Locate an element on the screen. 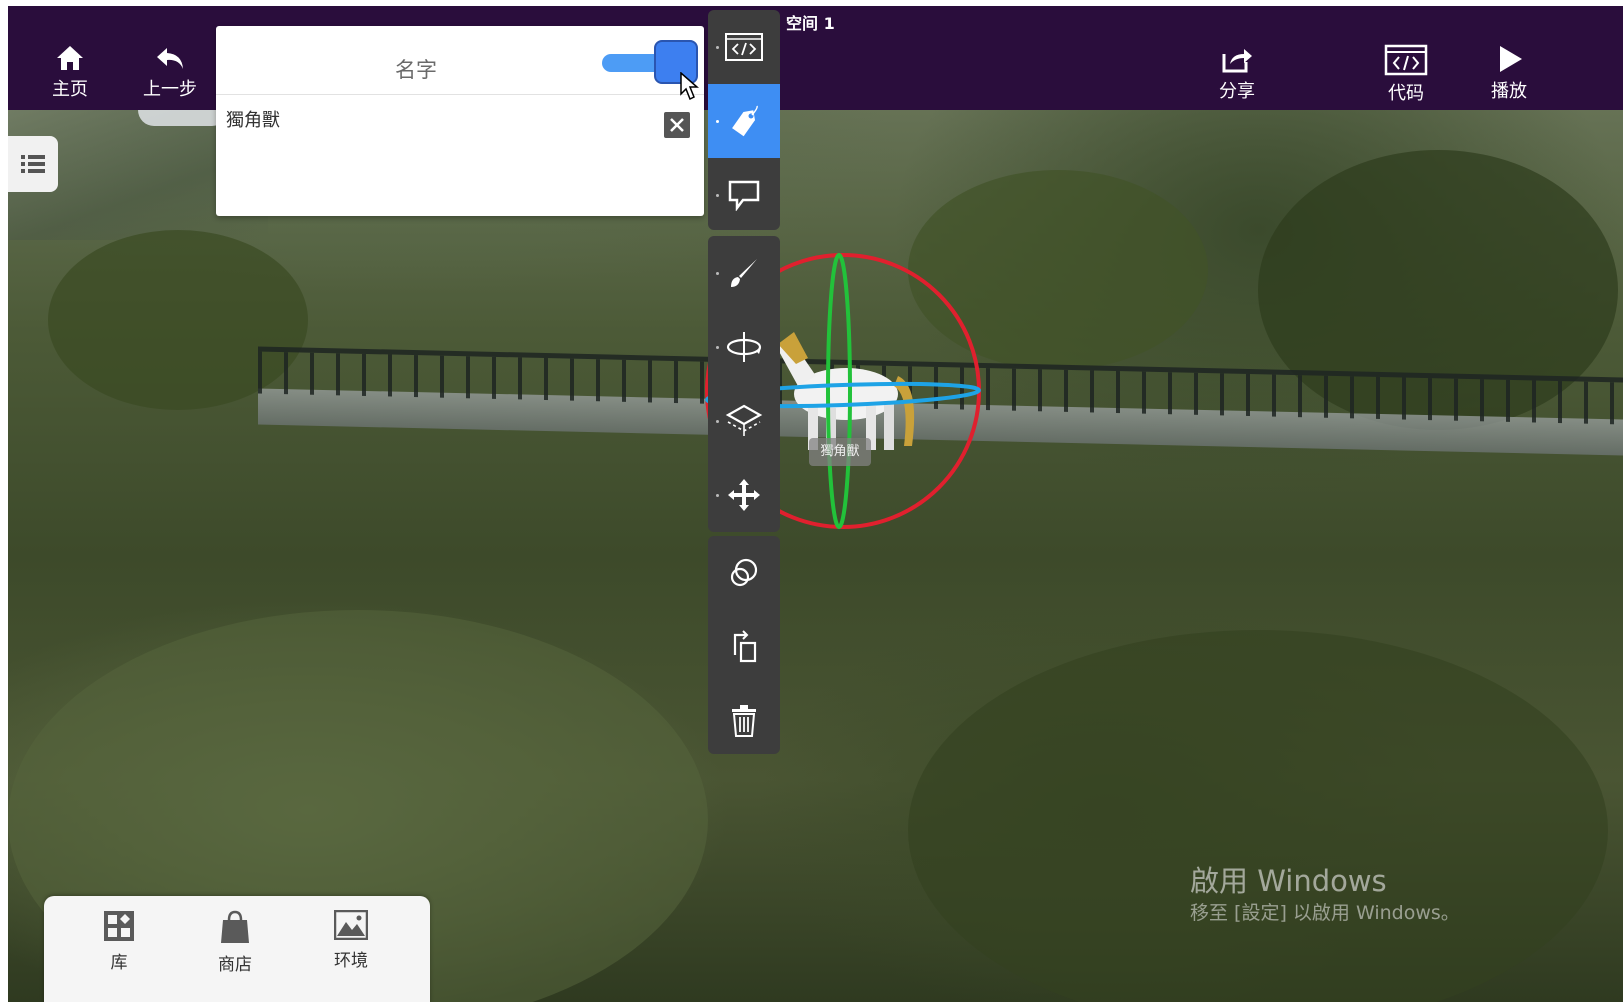 The width and height of the screenshot is (1623, 1002). speech-bubble-icon is located at coordinates (744, 195).